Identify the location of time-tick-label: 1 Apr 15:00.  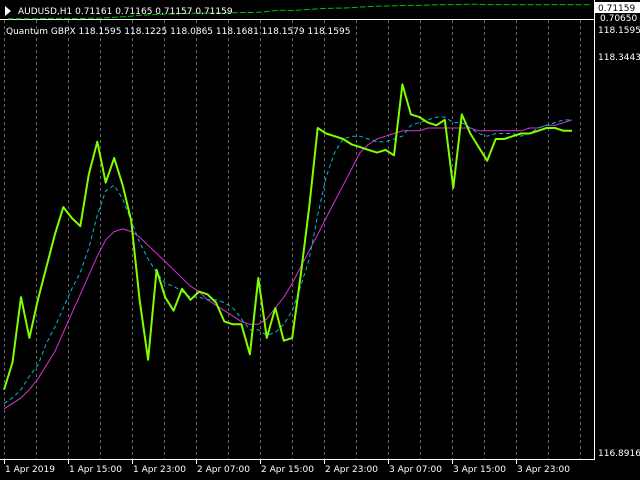
(95, 470).